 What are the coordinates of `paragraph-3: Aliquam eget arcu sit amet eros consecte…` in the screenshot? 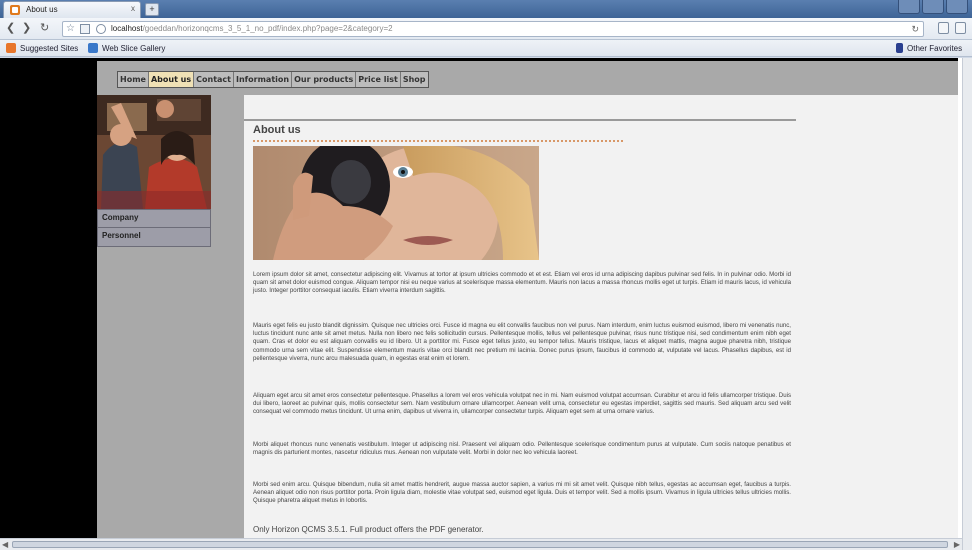 It's located at (522, 404).